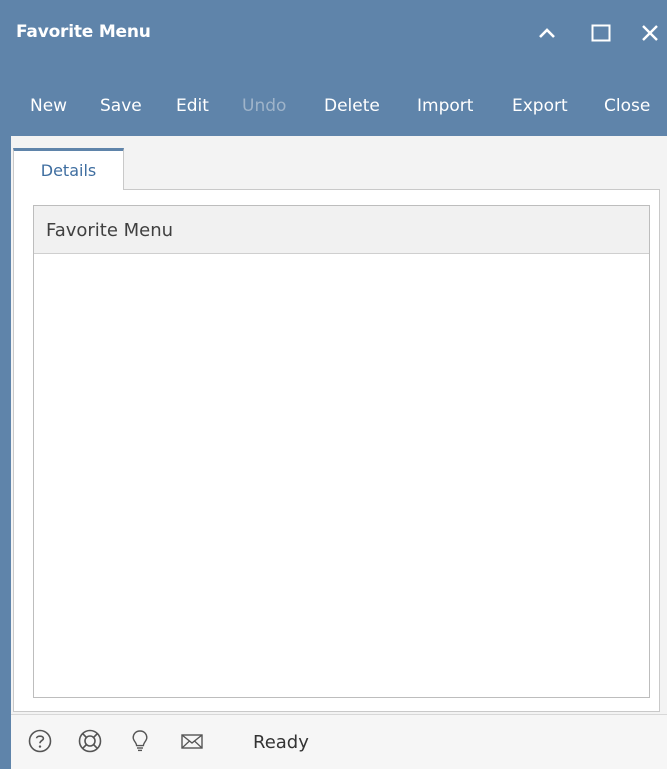 This screenshot has width=667, height=769. I want to click on maximize-button, so click(601, 33).